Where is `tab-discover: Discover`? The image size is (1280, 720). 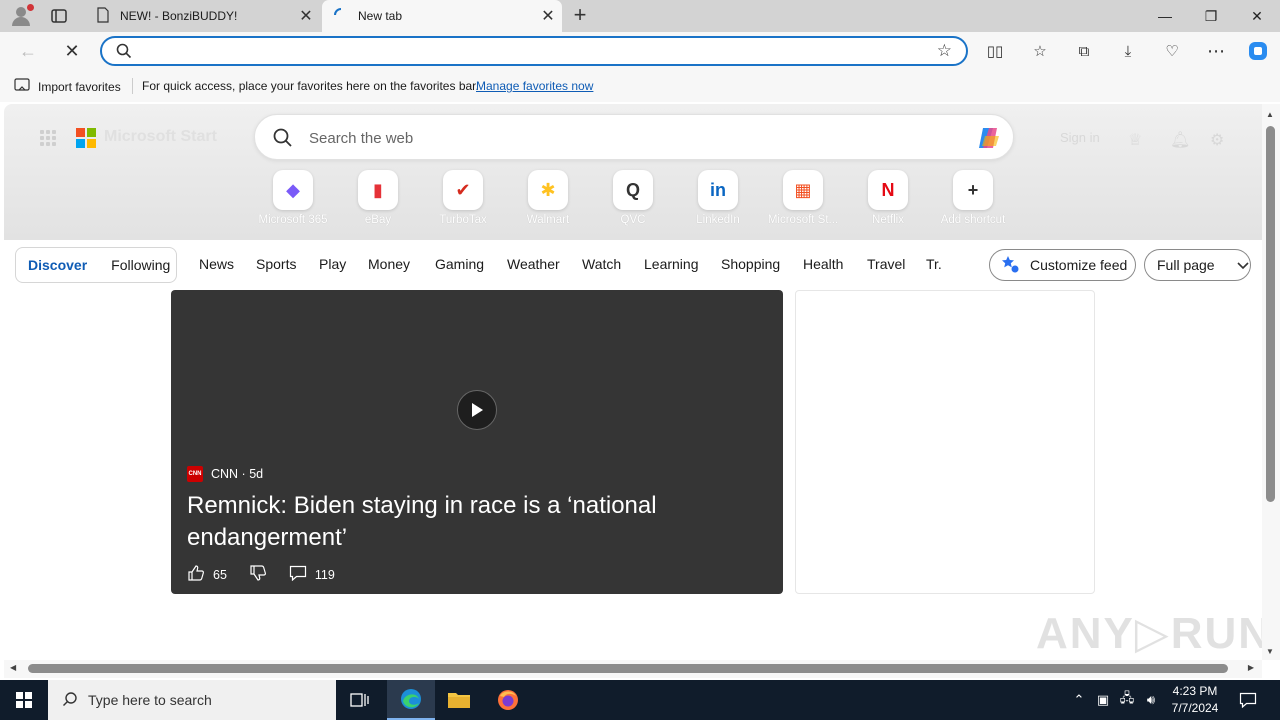
tab-discover: Discover is located at coordinates (57, 265).